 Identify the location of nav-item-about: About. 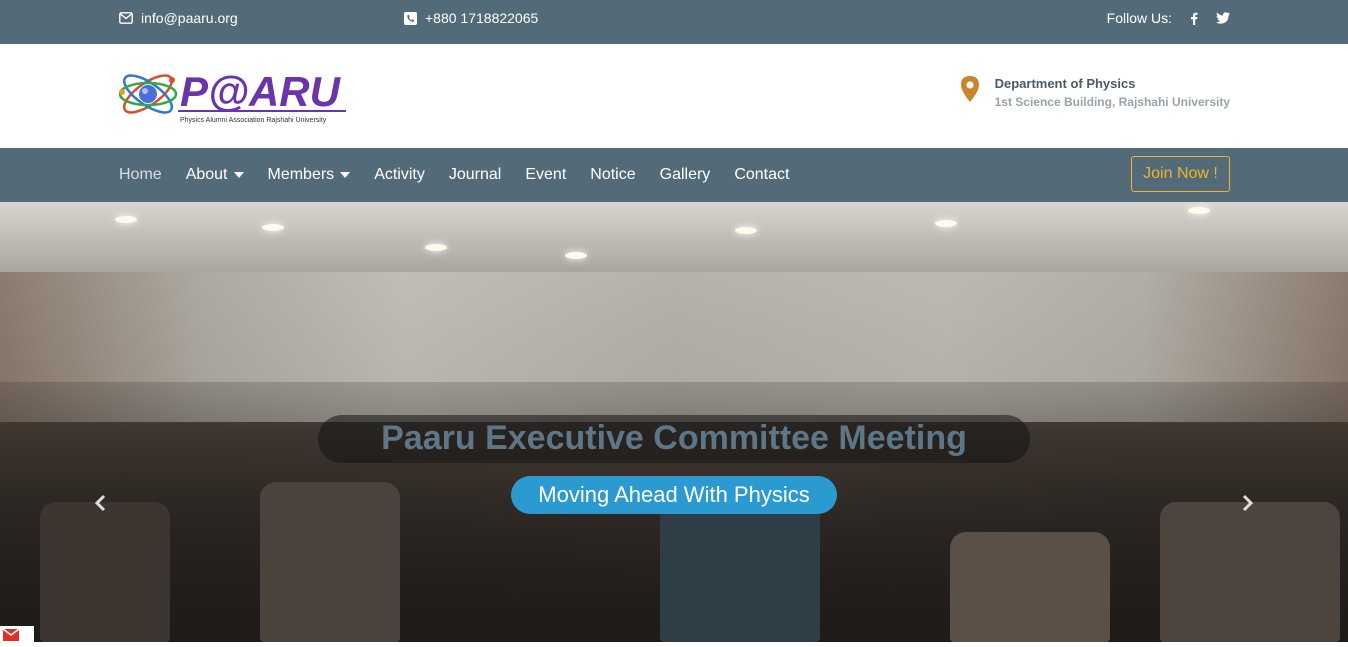
(215, 175).